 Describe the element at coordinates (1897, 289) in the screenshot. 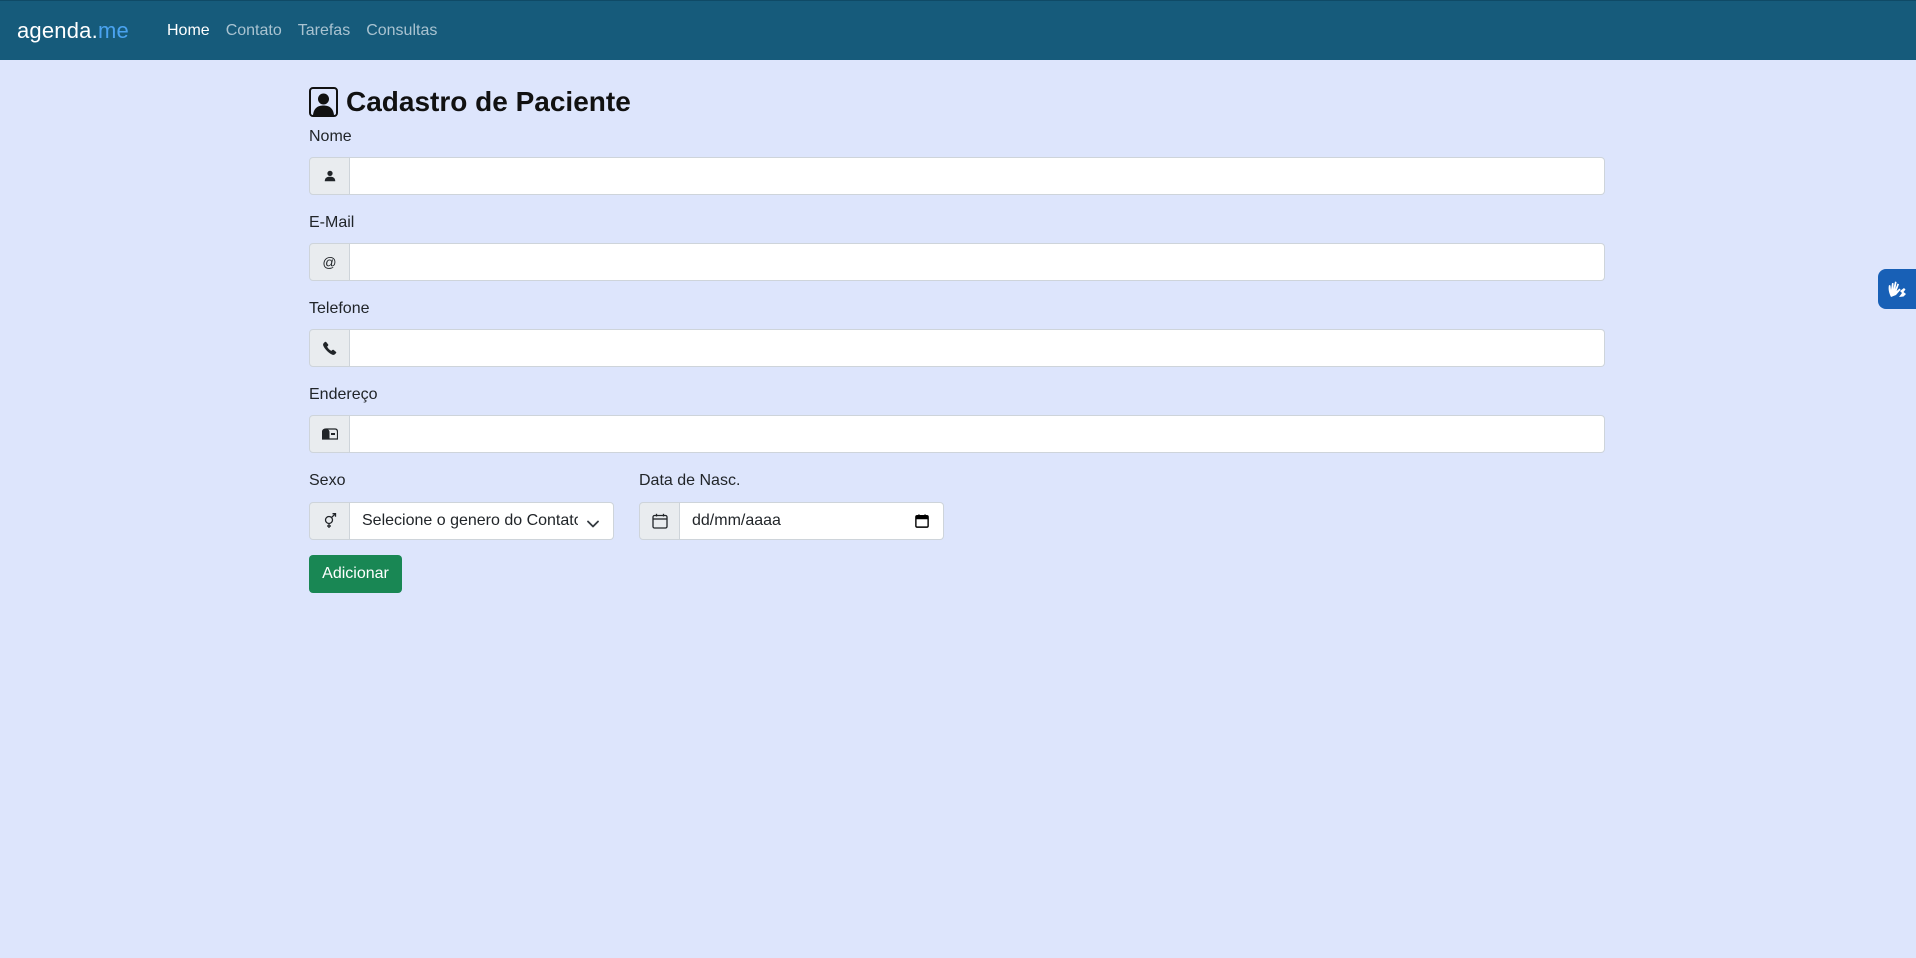

I see `sign-language-icon` at that location.